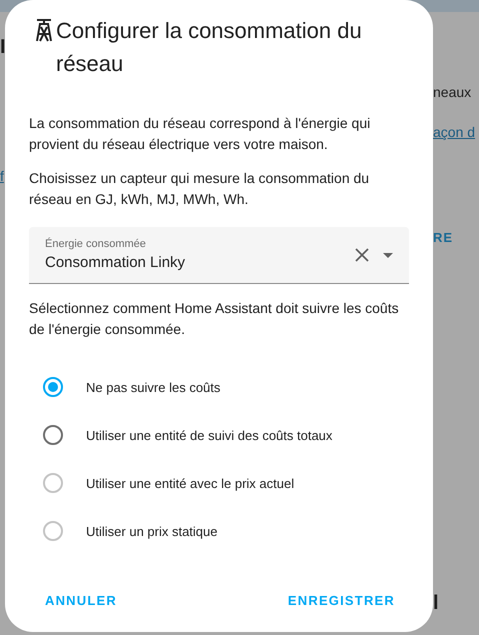  Describe the element at coordinates (209, 47) in the screenshot. I see `dialog-title: Configurer la consommation du réseau` at that location.